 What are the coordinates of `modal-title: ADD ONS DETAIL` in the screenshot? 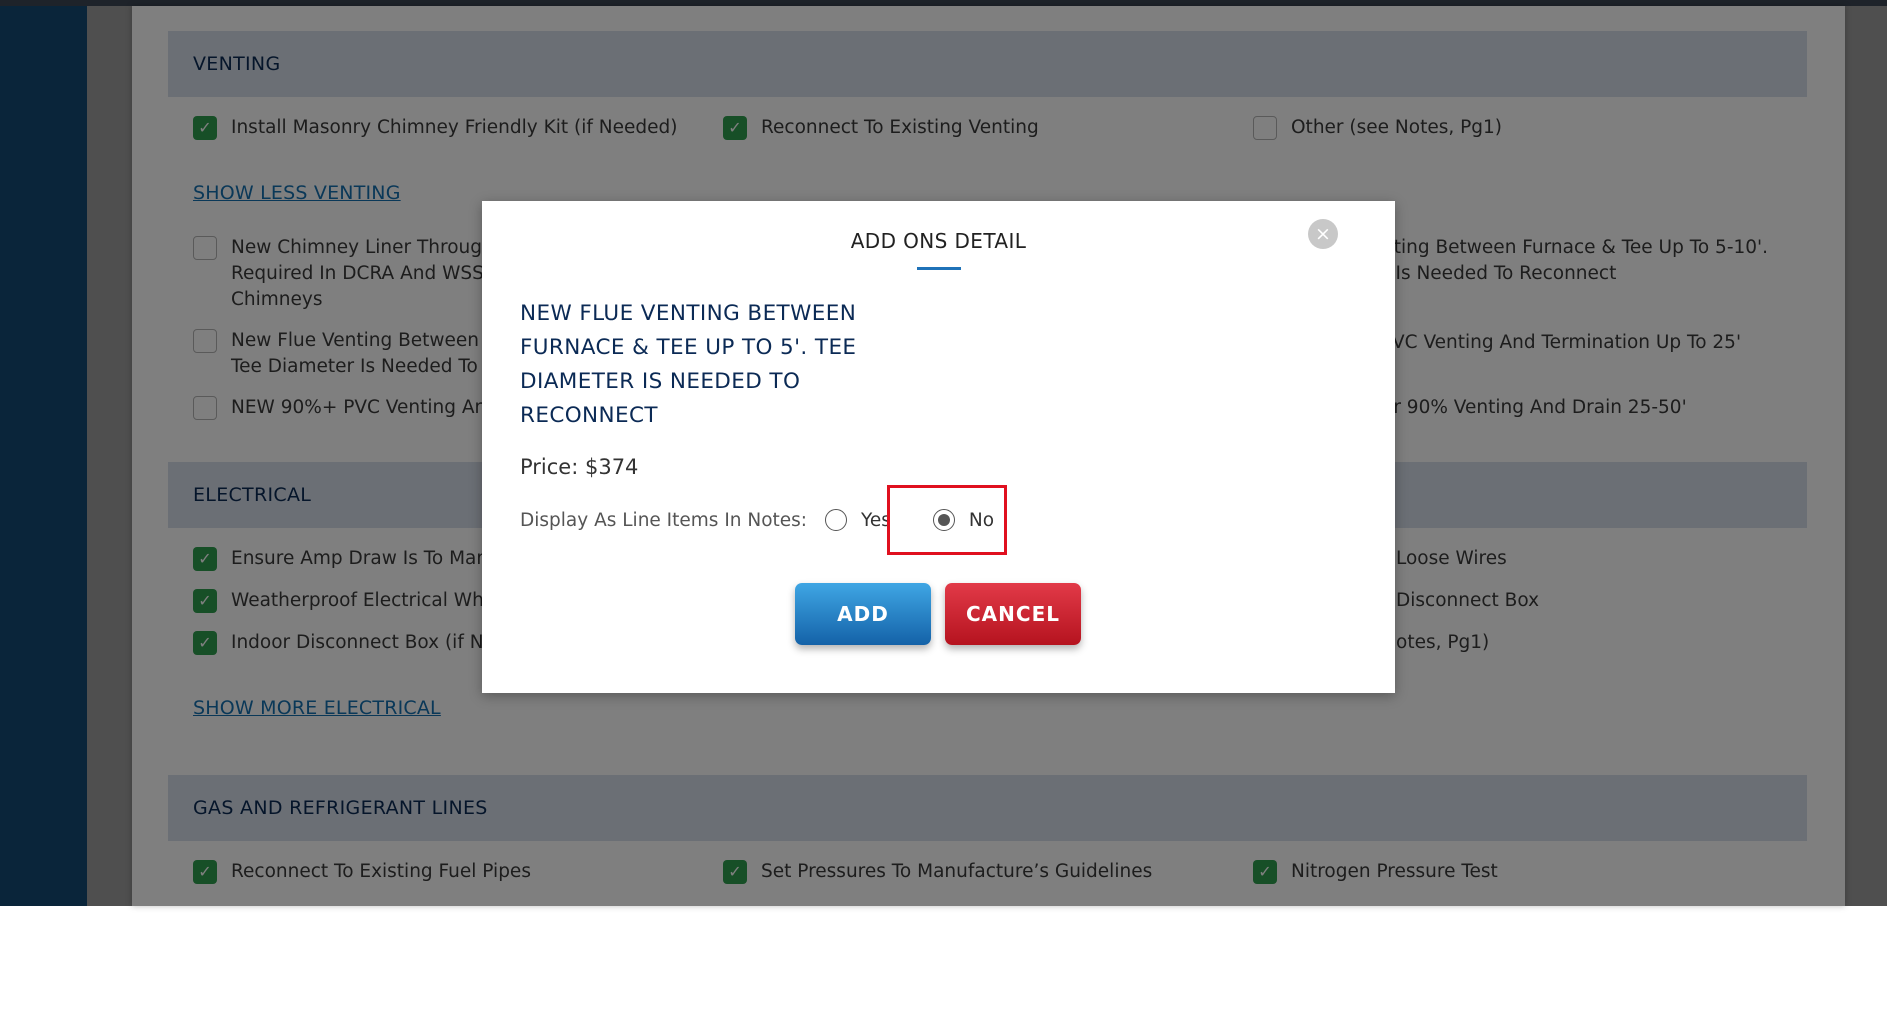 It's located at (938, 241).